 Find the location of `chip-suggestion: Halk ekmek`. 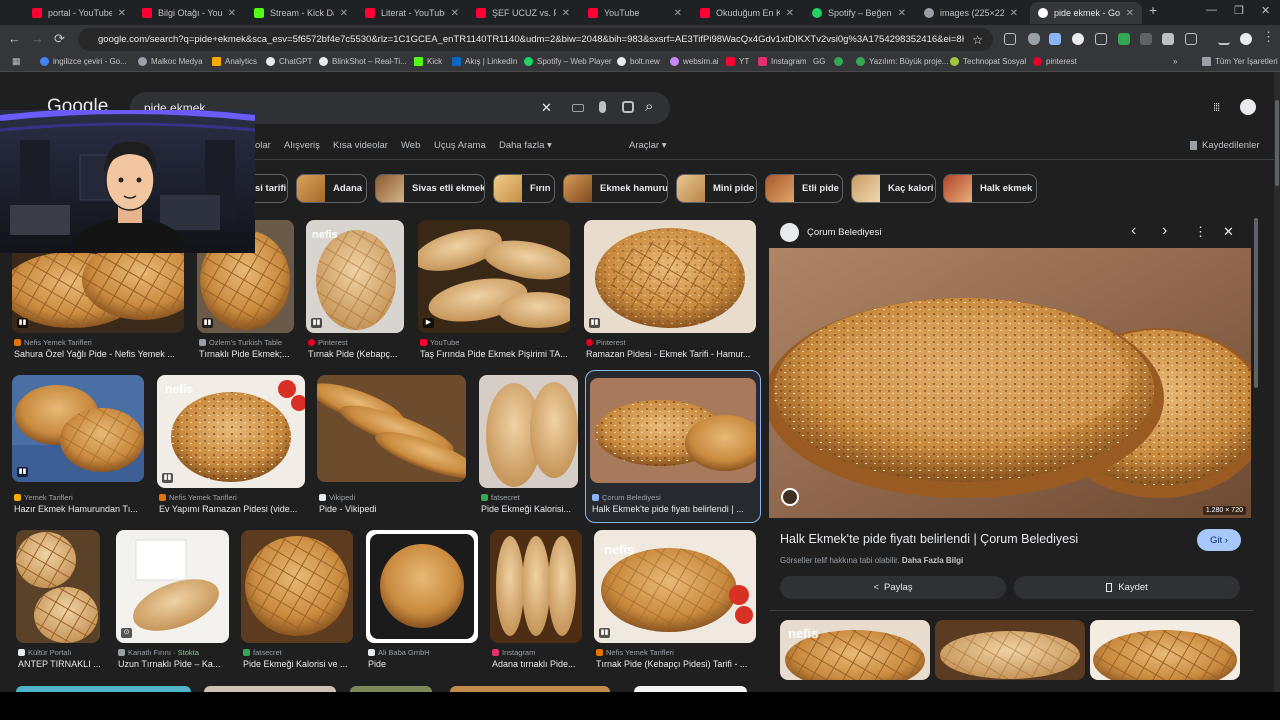

chip-suggestion: Halk ekmek is located at coordinates (990, 188).